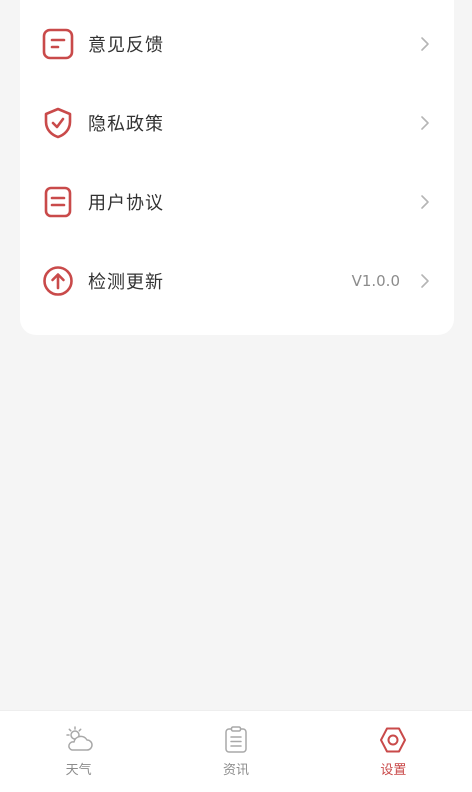  I want to click on shield-check-icon, so click(58, 123).